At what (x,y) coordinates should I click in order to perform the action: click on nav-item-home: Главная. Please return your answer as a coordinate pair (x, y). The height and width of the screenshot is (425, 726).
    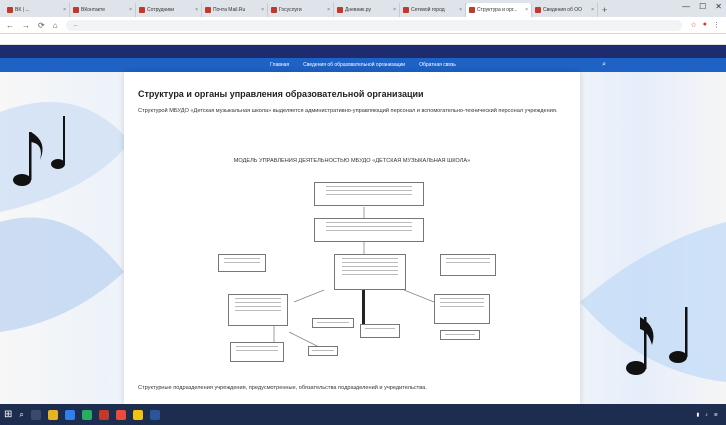
    Looking at the image, I should click on (279, 65).